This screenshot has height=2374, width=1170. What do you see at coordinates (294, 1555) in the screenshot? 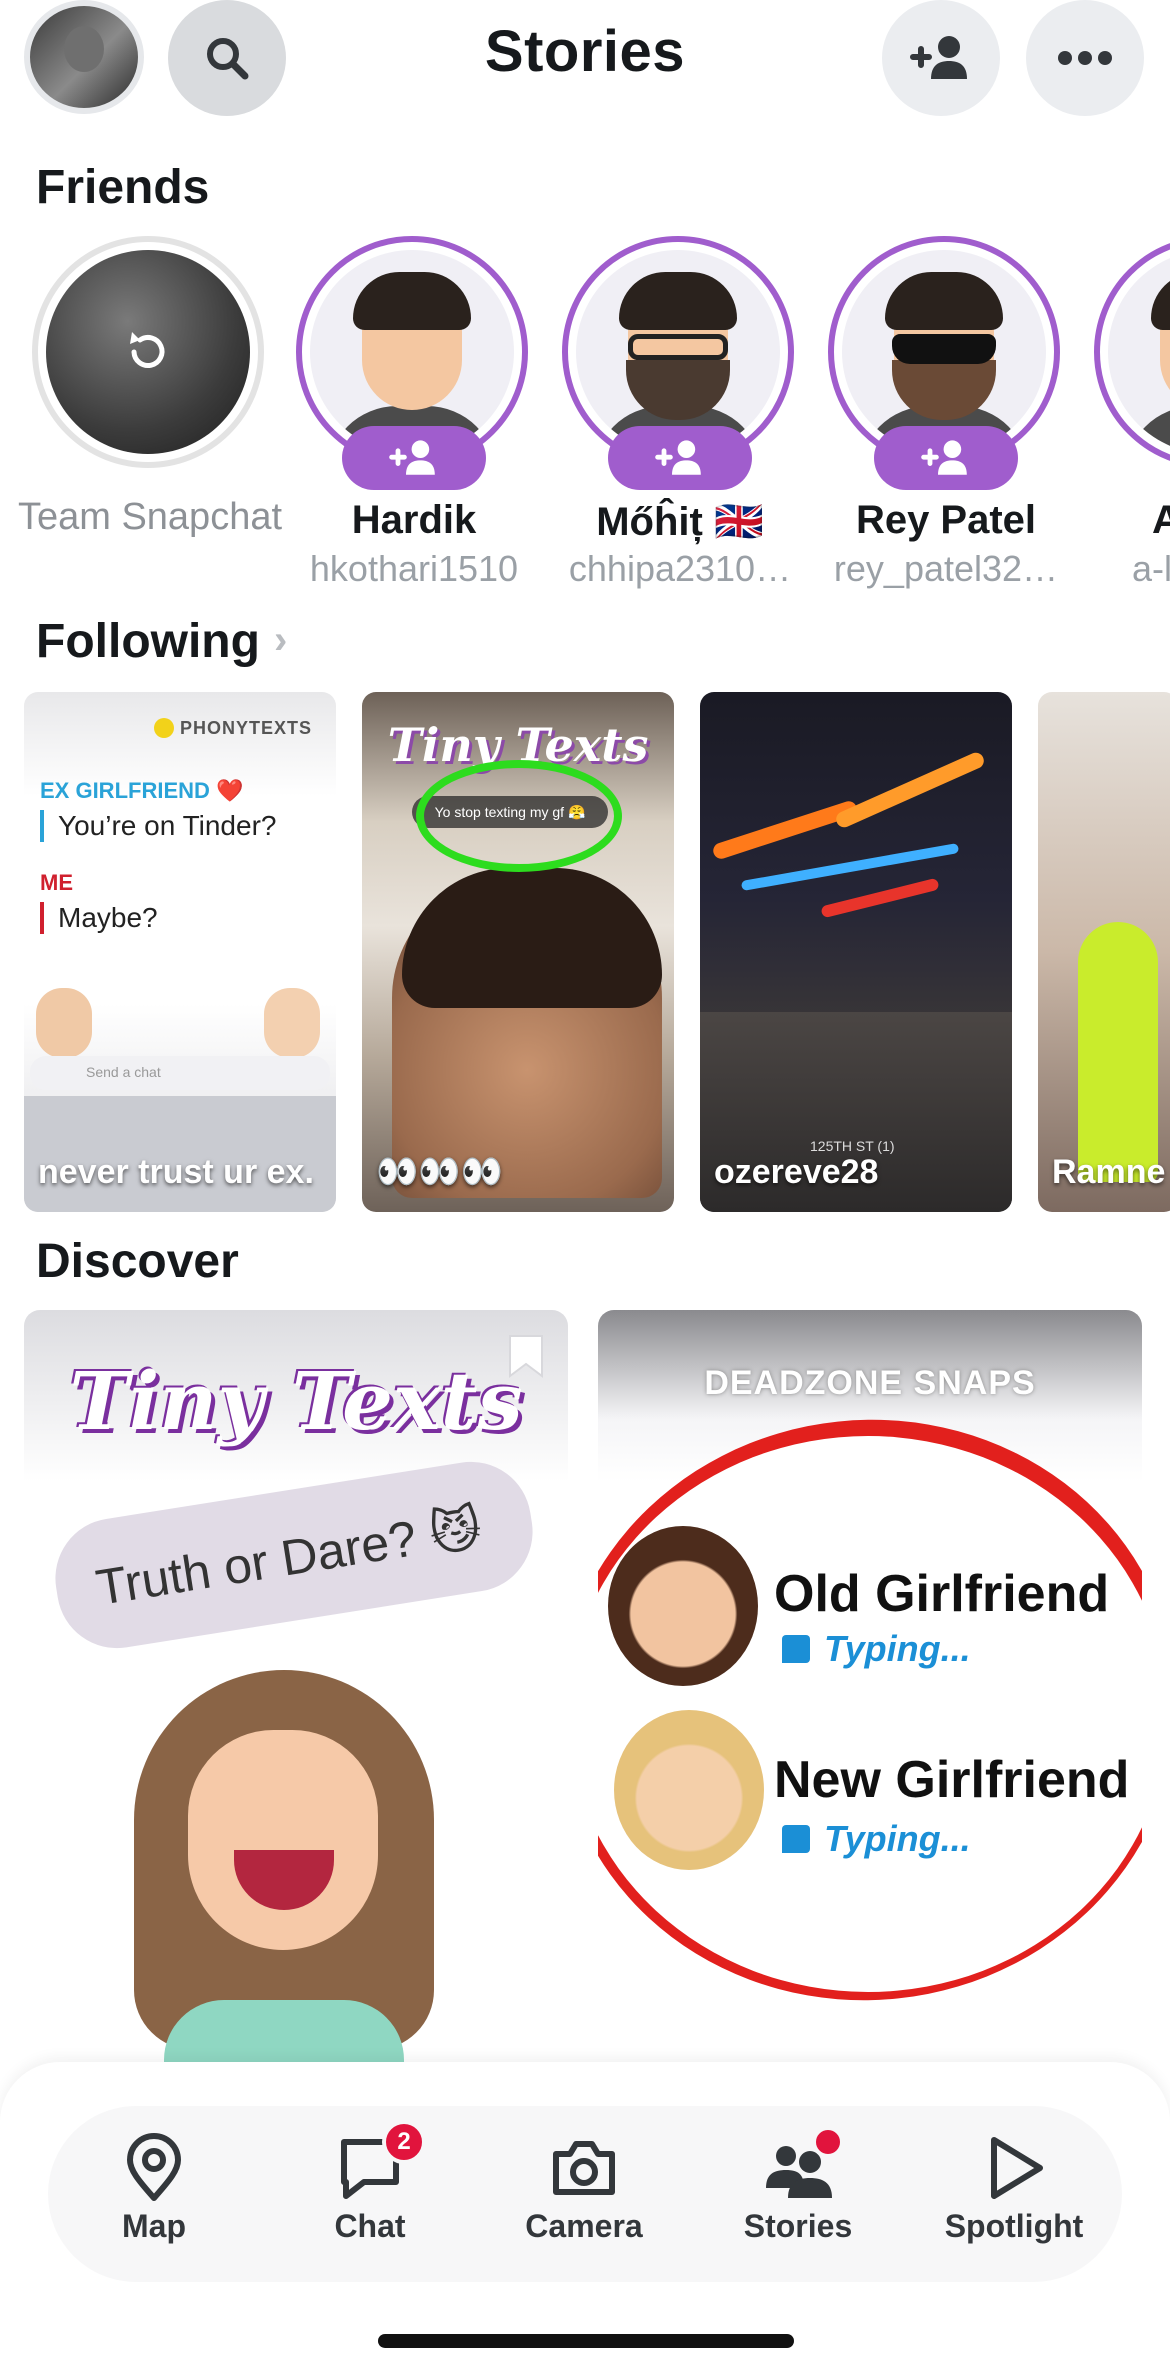
I see `caption-bubble: Truth or Dare? 😼` at bounding box center [294, 1555].